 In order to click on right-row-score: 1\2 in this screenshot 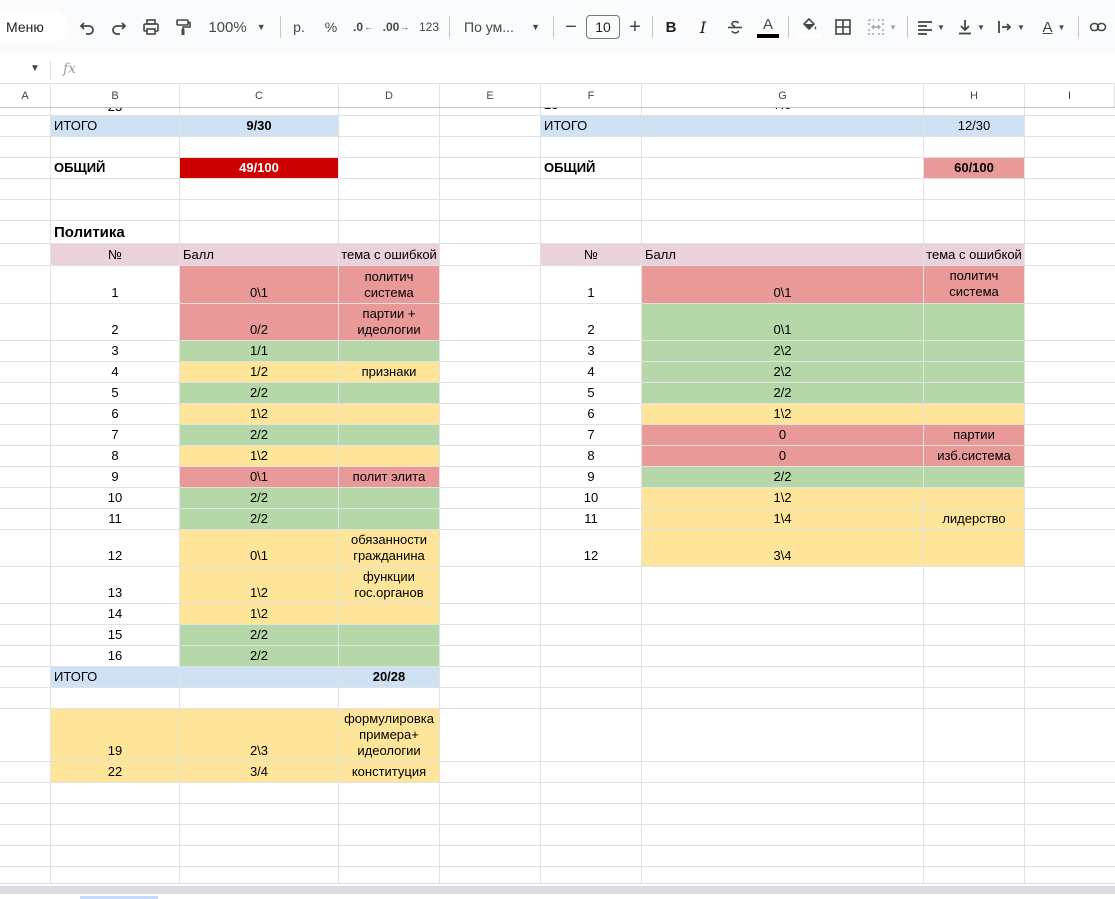, I will do `click(782, 498)`.